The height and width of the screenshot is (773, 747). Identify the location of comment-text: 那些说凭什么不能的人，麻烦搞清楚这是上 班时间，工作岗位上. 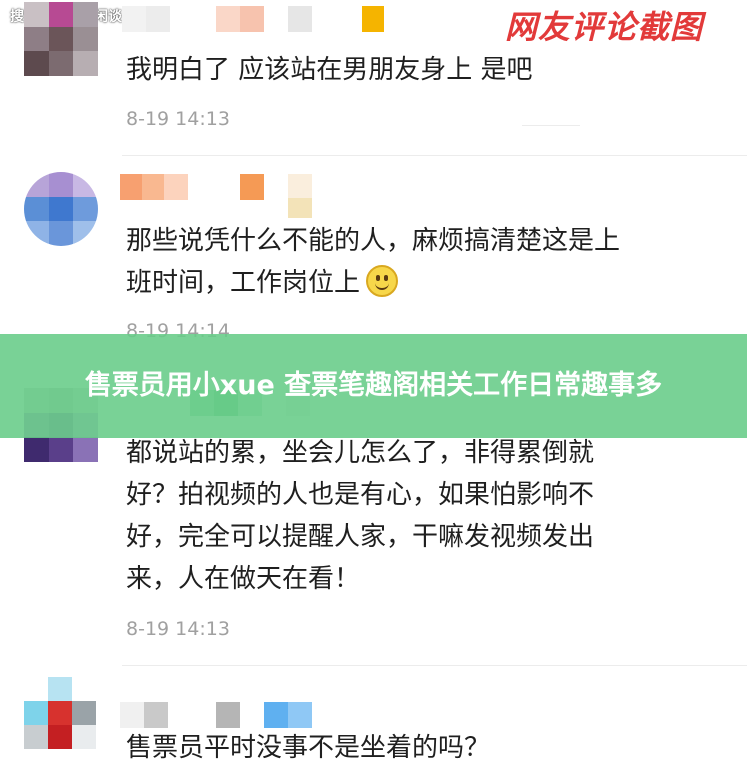
(373, 262).